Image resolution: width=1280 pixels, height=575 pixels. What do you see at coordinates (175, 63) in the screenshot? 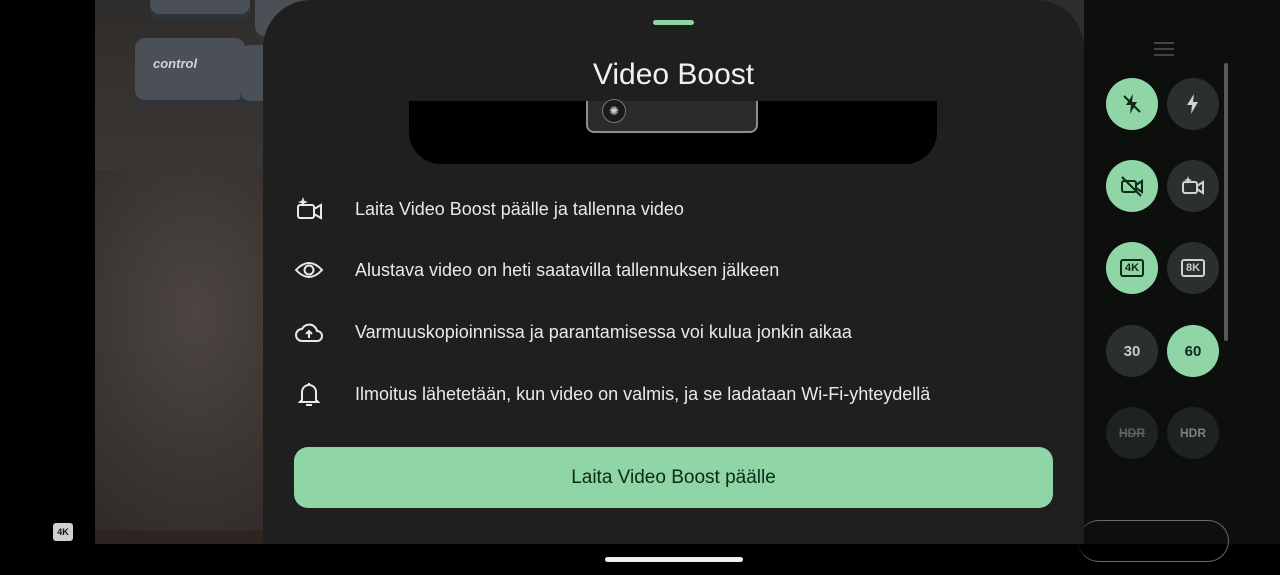
I see `key-label: control` at bounding box center [175, 63].